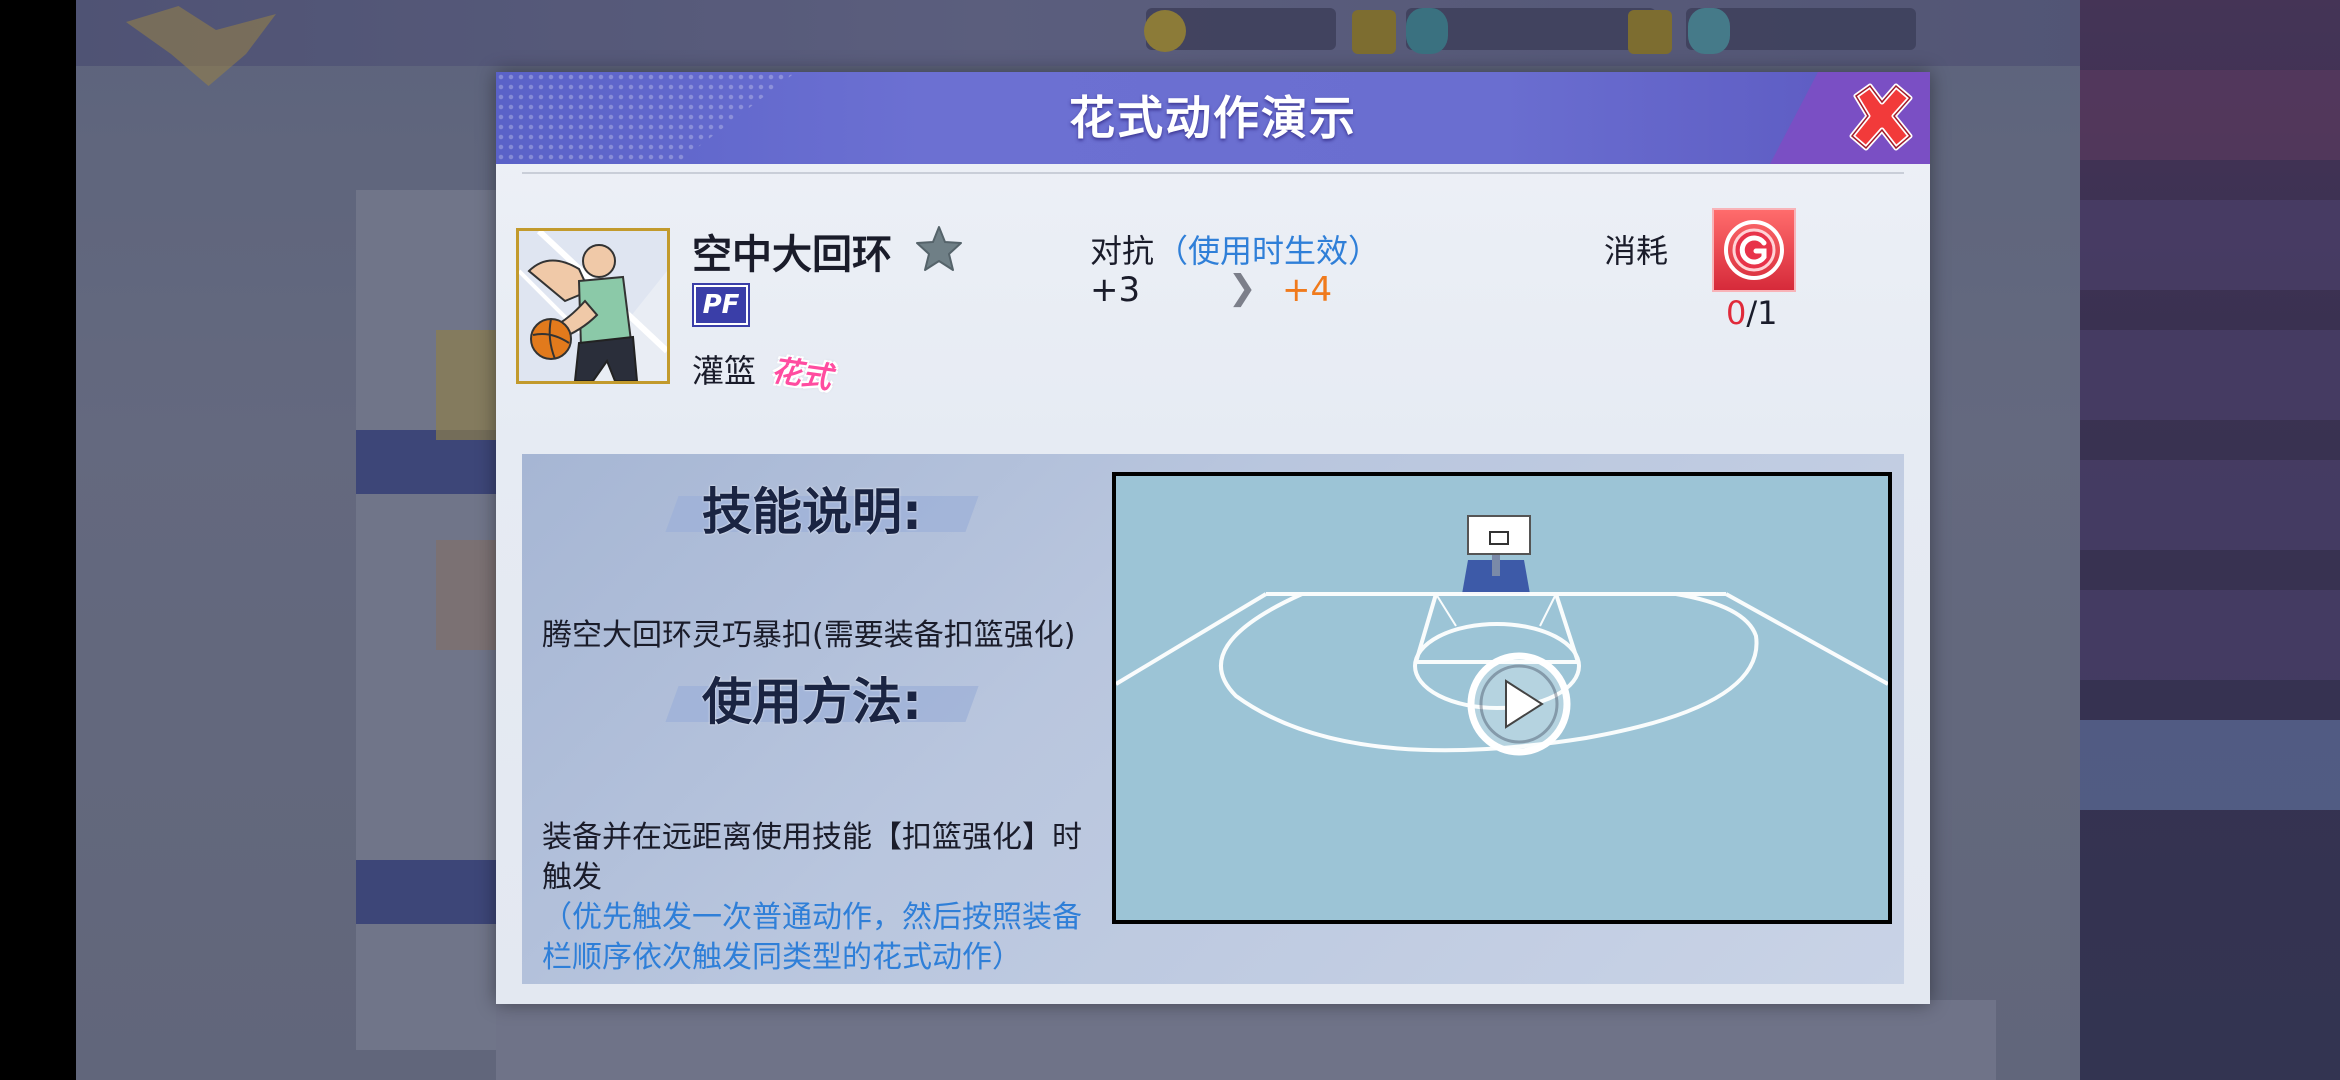 This screenshot has width=2340, height=1080. Describe the element at coordinates (724, 371) in the screenshot. I see `skill-type-label: 灌篮` at that location.